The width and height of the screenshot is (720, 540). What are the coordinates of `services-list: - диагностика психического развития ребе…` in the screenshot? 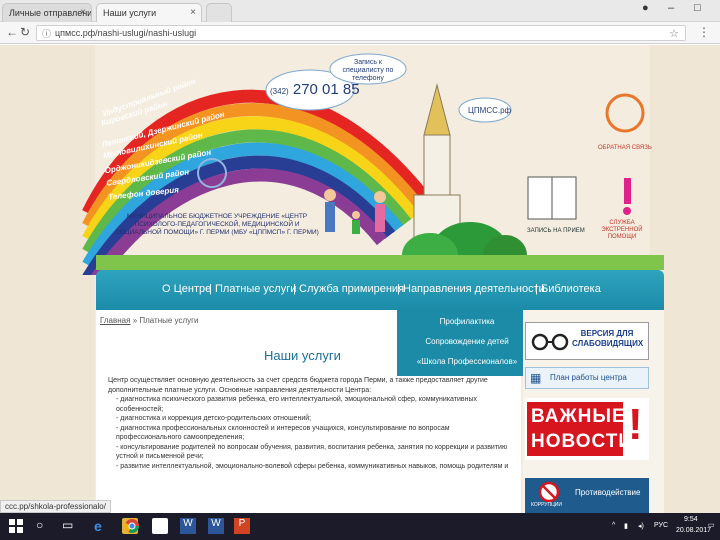 It's located at (312, 433).